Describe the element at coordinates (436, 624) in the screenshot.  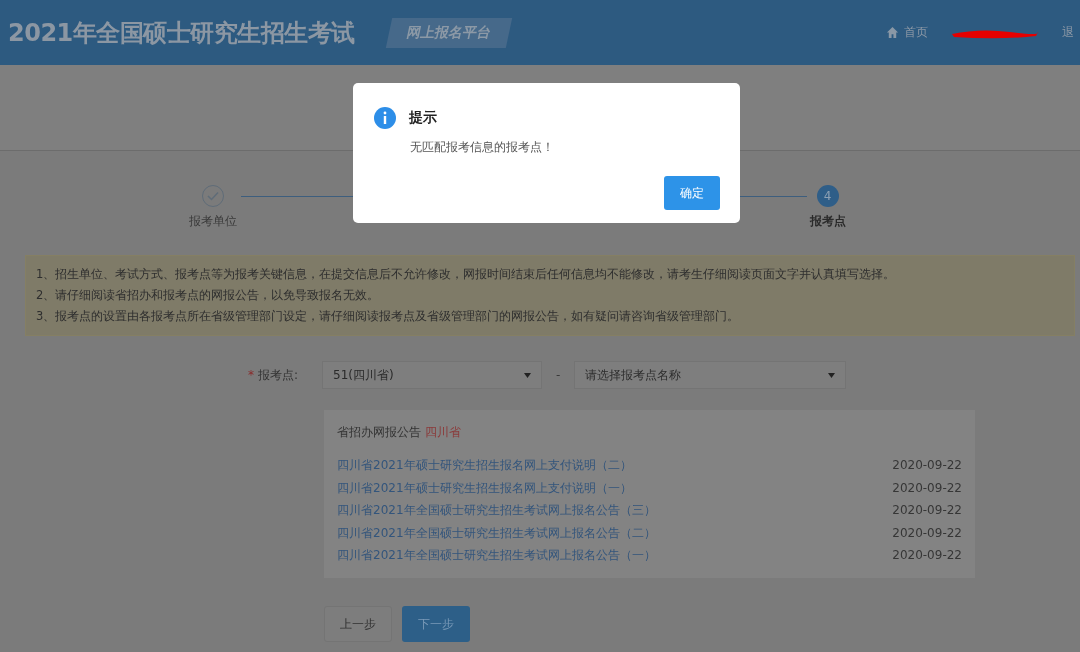
I see `next-button: 下一步` at that location.